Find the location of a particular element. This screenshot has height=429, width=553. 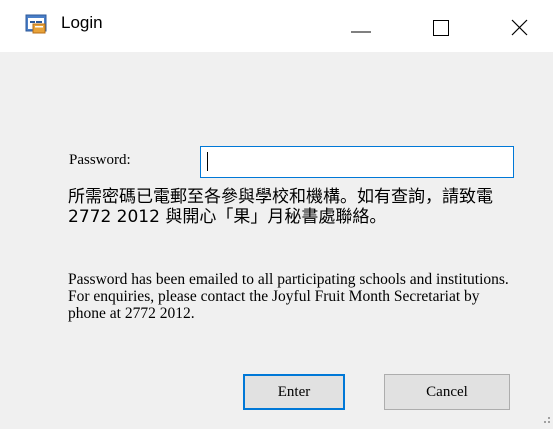

password-field is located at coordinates (357, 162).